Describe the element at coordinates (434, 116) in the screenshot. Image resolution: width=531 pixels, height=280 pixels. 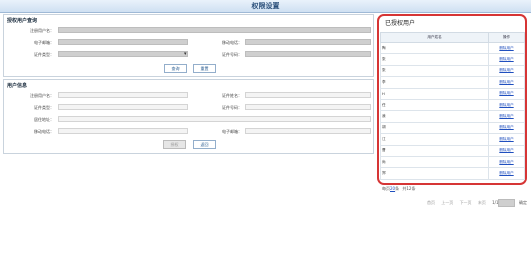
I see `user-name-cell: 我` at that location.